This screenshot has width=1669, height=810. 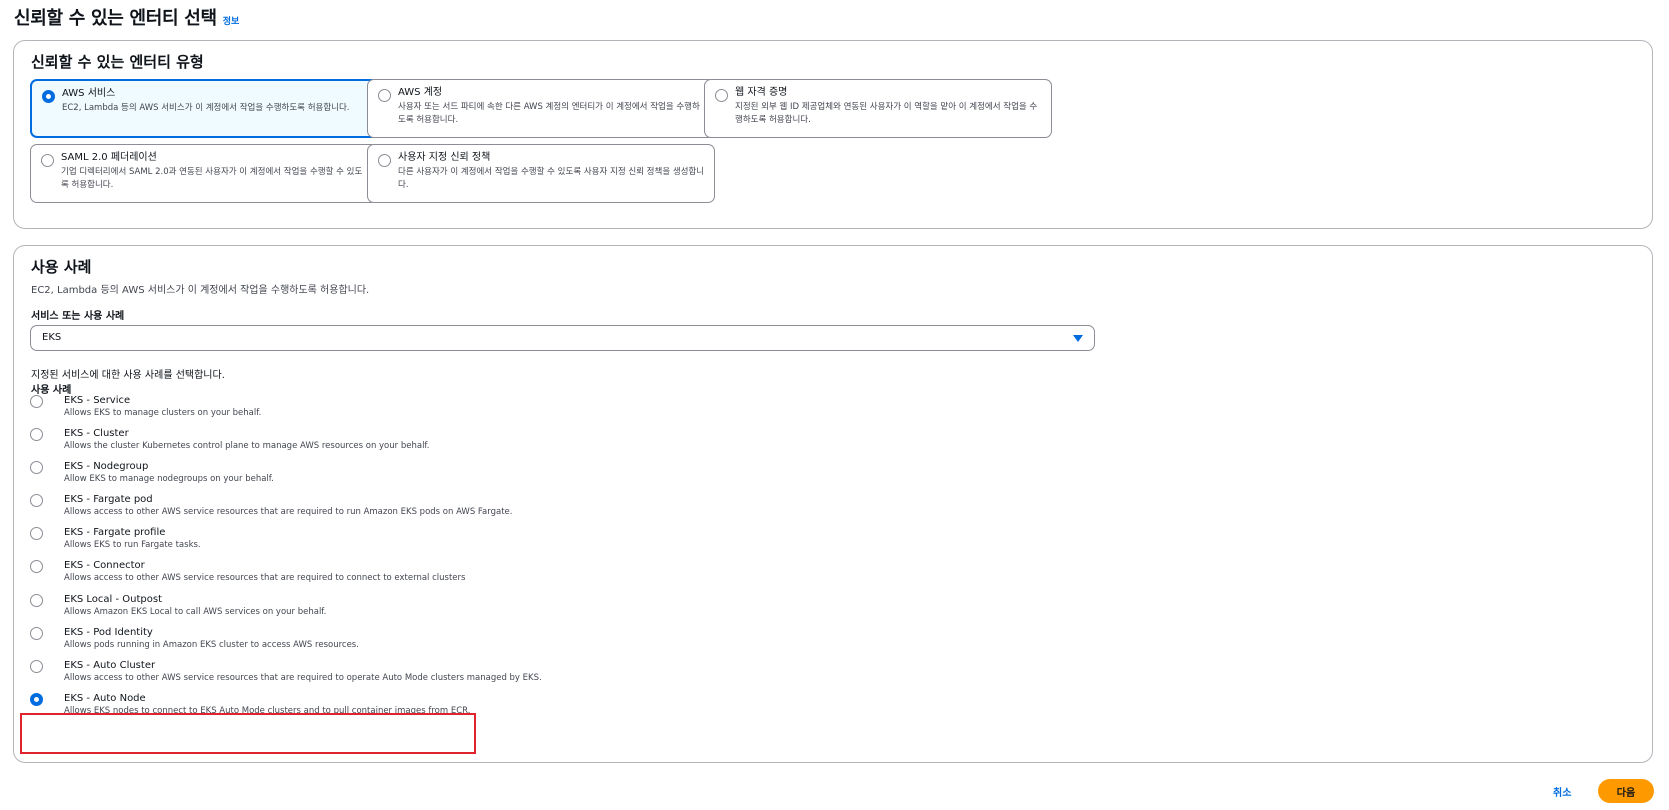 I want to click on option-label: EKS - Nodegroup, so click(x=106, y=467).